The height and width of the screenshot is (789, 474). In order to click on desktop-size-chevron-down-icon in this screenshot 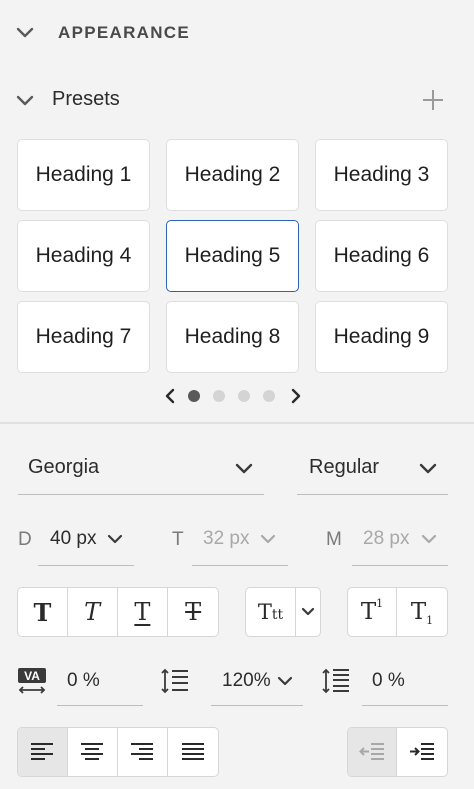, I will do `click(115, 539)`.